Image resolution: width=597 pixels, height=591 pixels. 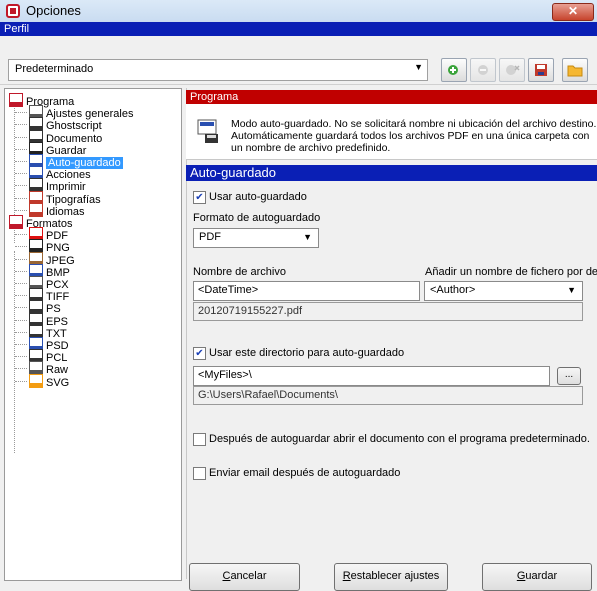 I want to click on section-header, so click(x=391, y=97).